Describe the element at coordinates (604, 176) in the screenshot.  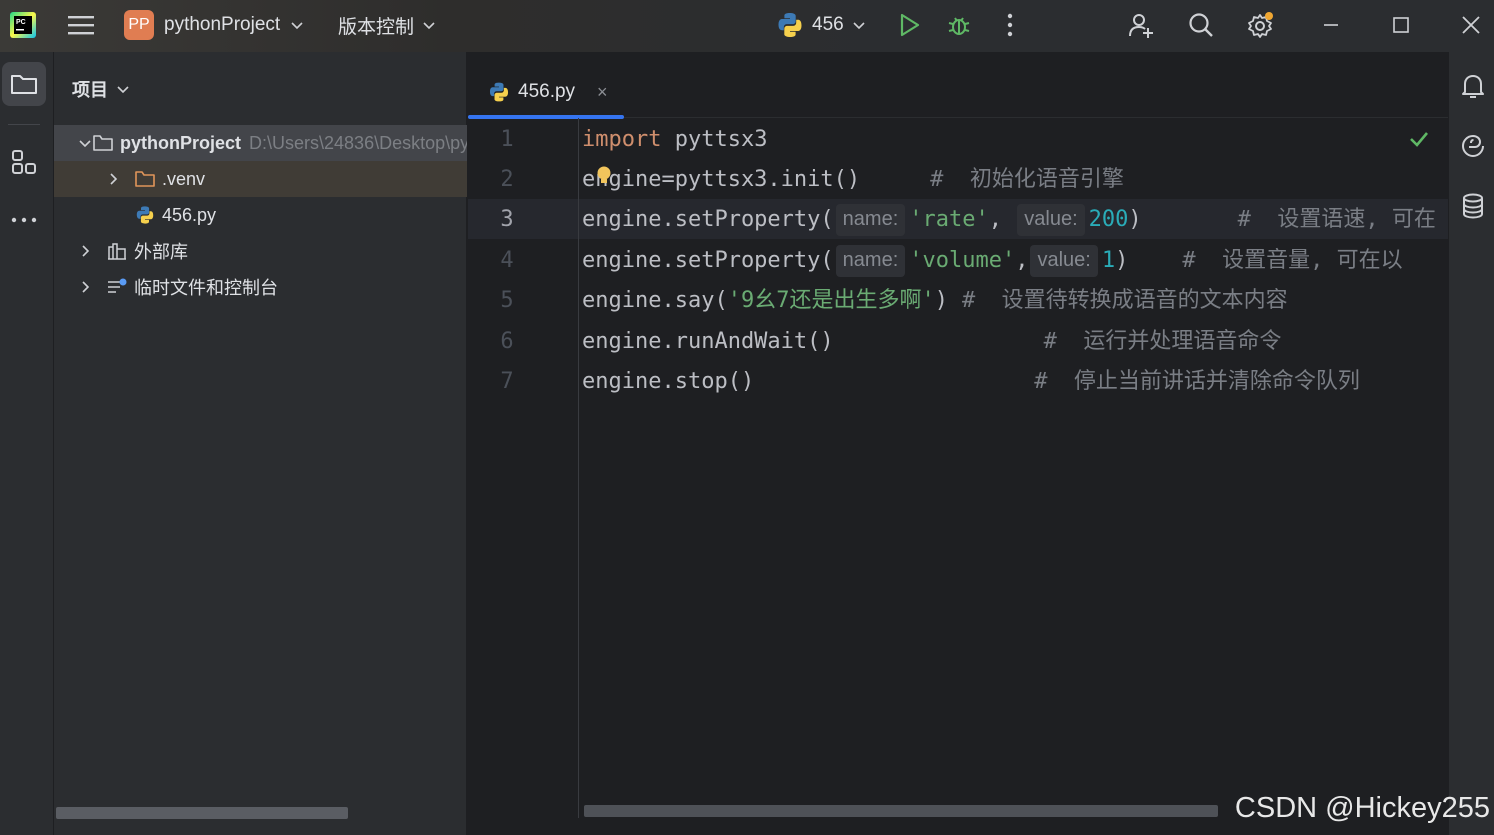
I see `intention-bulb-icon` at that location.